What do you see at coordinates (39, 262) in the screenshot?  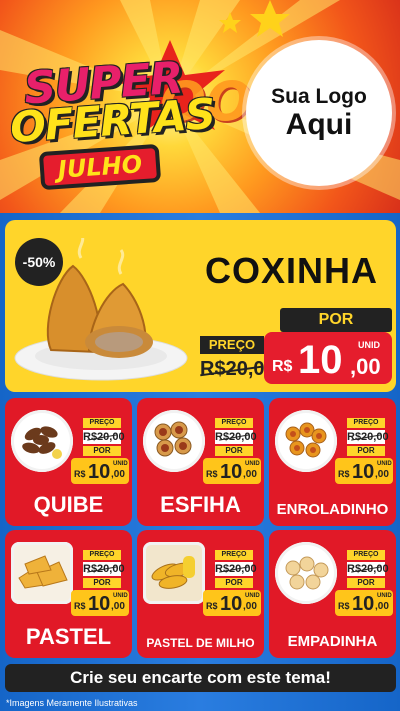 I see `discount-badge: -50%` at bounding box center [39, 262].